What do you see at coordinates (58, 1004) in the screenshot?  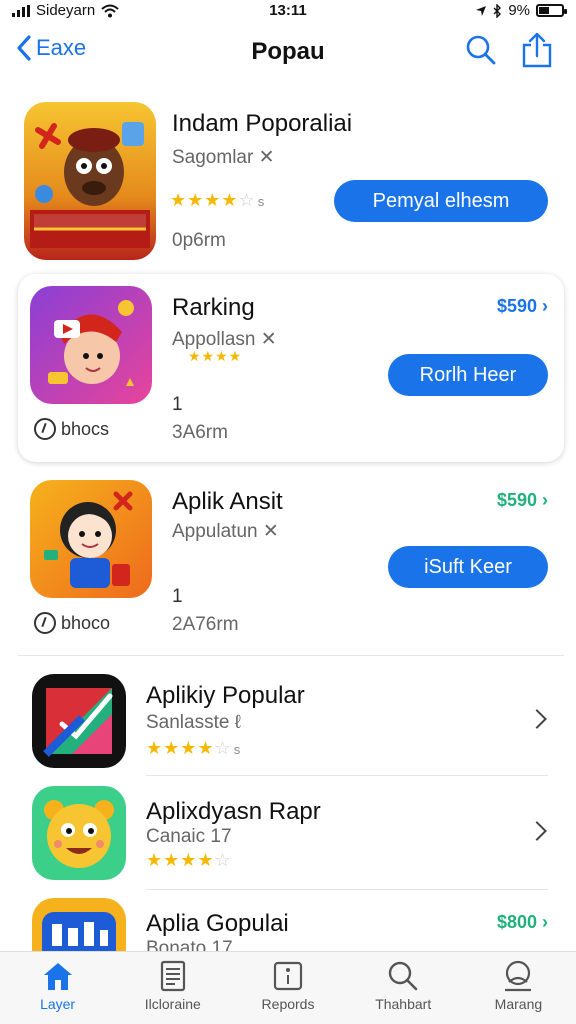 I see `tab-label: Layer` at bounding box center [58, 1004].